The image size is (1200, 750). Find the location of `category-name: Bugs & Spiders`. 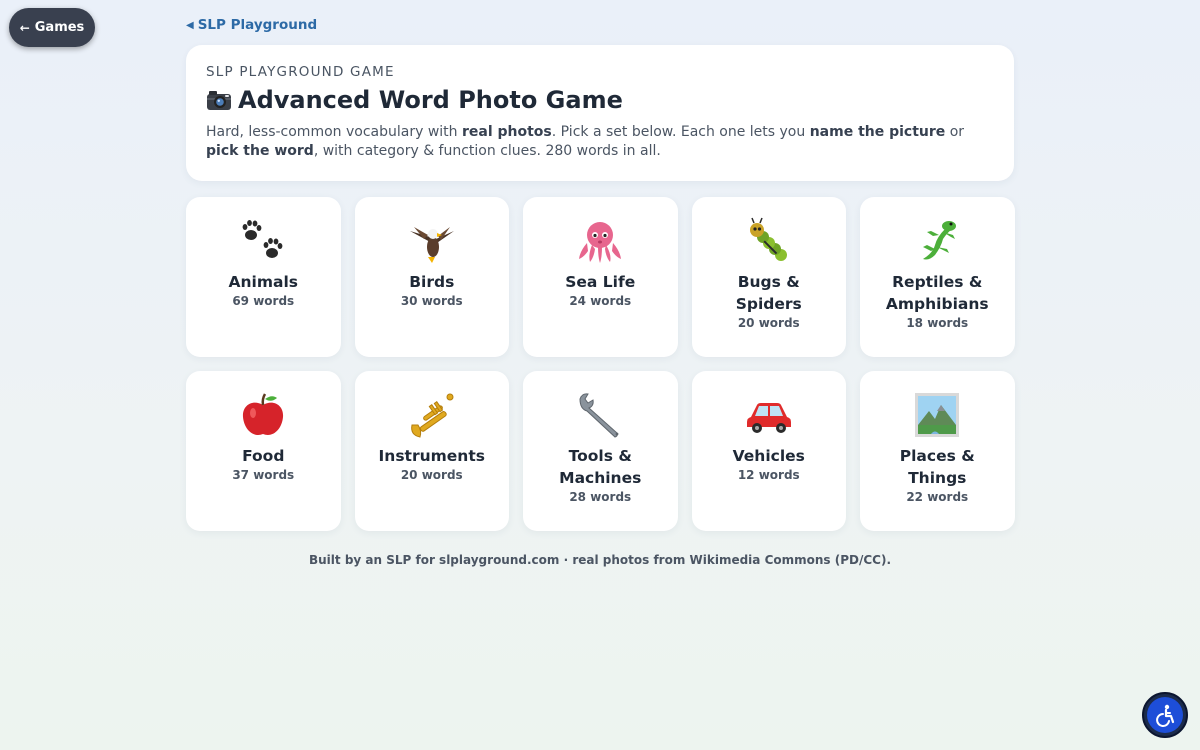

category-name: Bugs & Spiders is located at coordinates (768, 293).